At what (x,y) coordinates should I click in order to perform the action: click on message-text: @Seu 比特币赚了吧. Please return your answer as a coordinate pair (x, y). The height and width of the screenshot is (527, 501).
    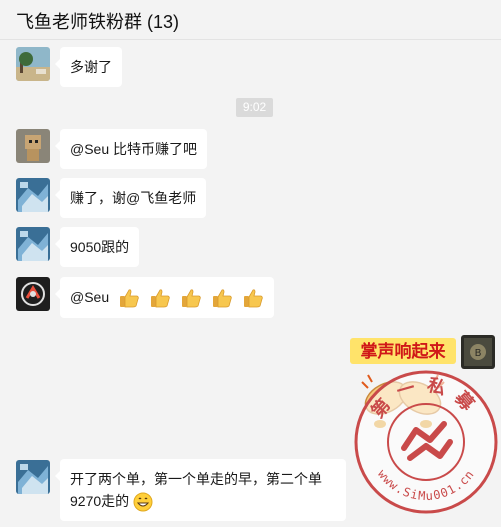
    Looking at the image, I should click on (134, 149).